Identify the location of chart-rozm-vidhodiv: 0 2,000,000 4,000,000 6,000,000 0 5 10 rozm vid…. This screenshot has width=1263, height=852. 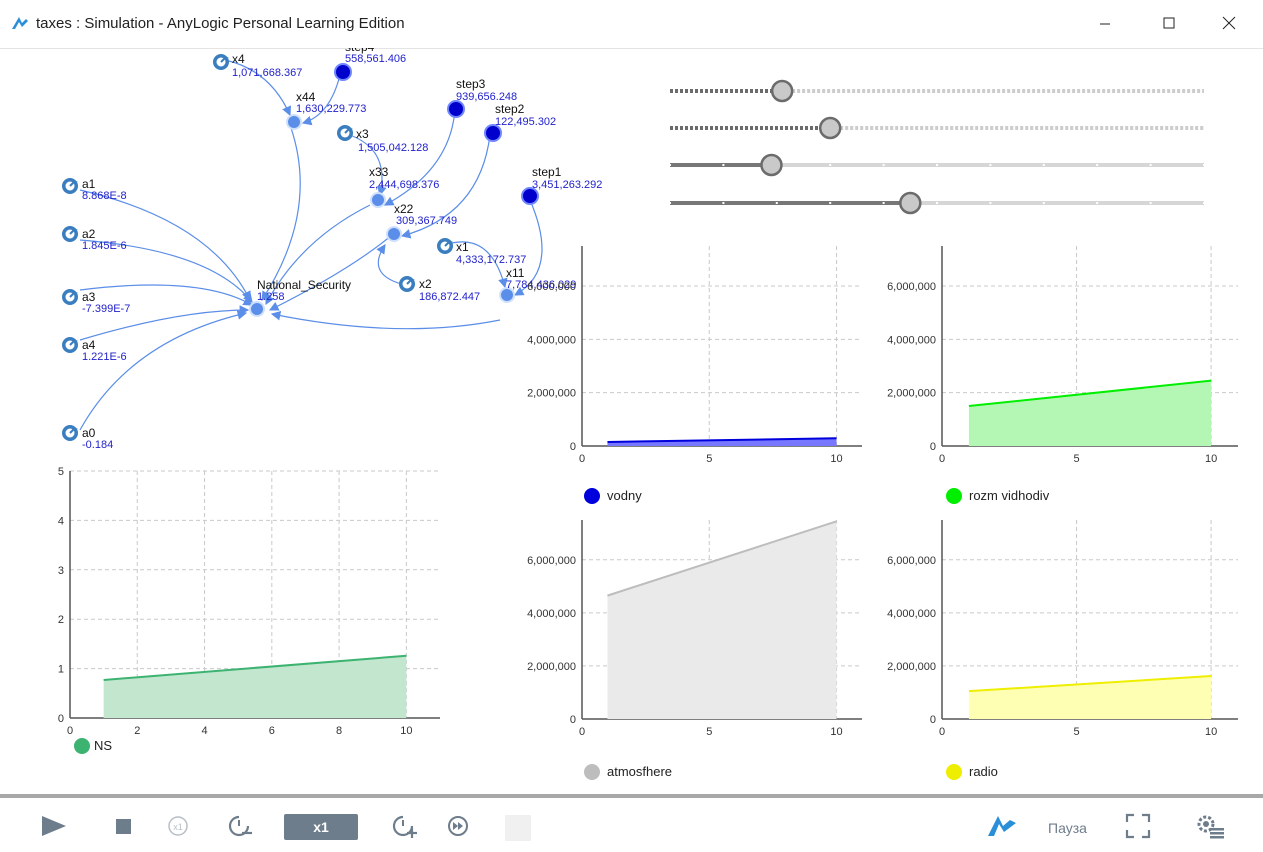
(1062, 375).